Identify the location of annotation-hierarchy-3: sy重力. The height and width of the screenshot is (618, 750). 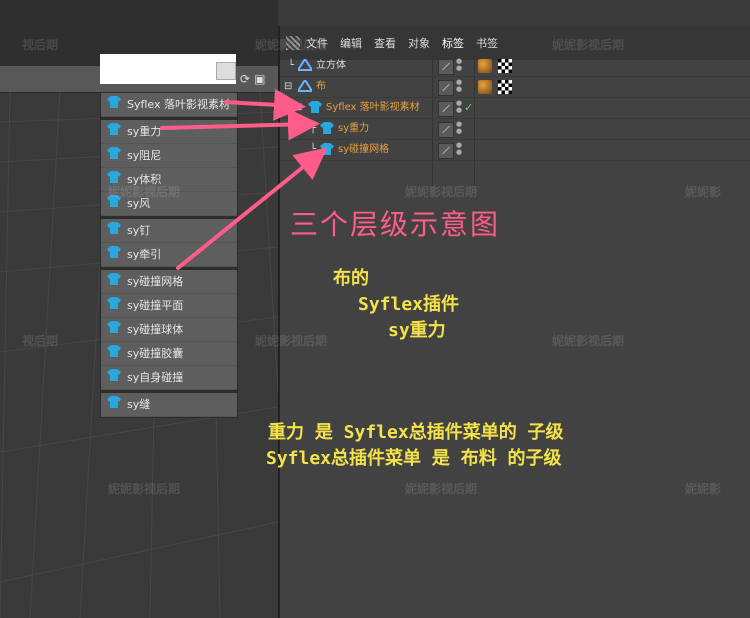
(417, 330).